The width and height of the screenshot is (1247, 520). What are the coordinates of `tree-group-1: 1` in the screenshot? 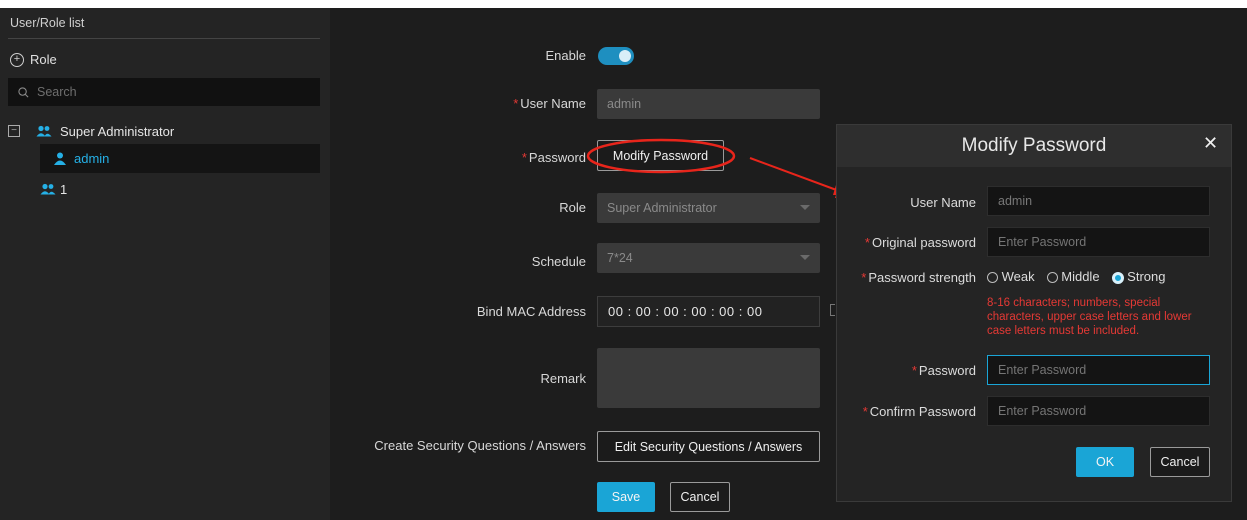 It's located at (53, 189).